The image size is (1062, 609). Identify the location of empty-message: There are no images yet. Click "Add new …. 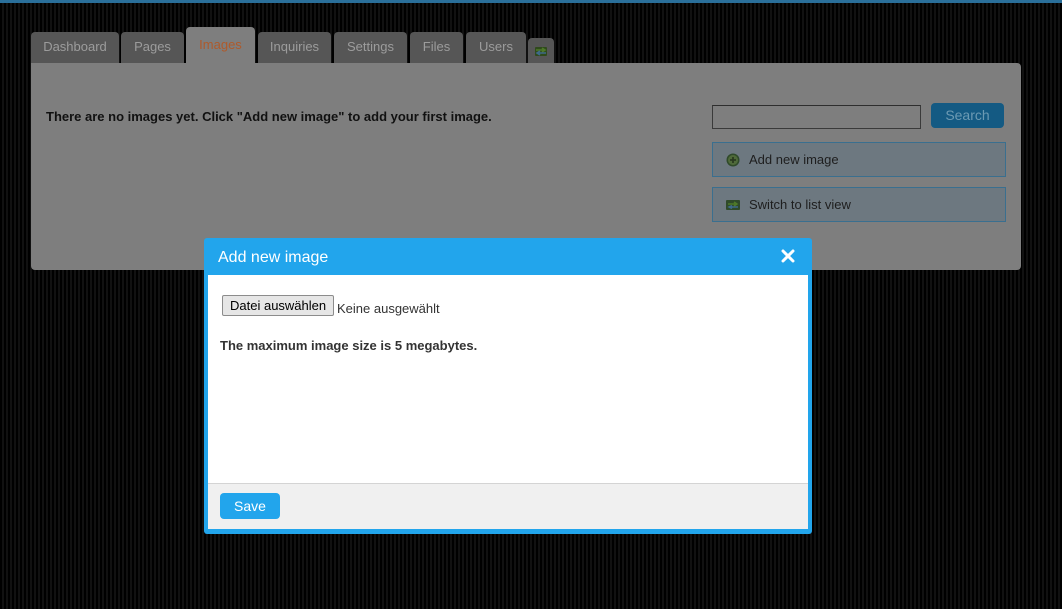
(269, 116).